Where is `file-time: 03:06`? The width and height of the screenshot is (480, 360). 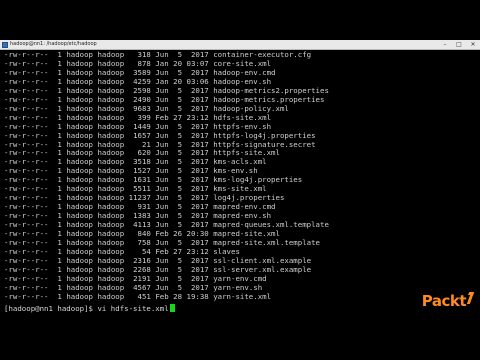 file-time: 03:06 is located at coordinates (197, 81).